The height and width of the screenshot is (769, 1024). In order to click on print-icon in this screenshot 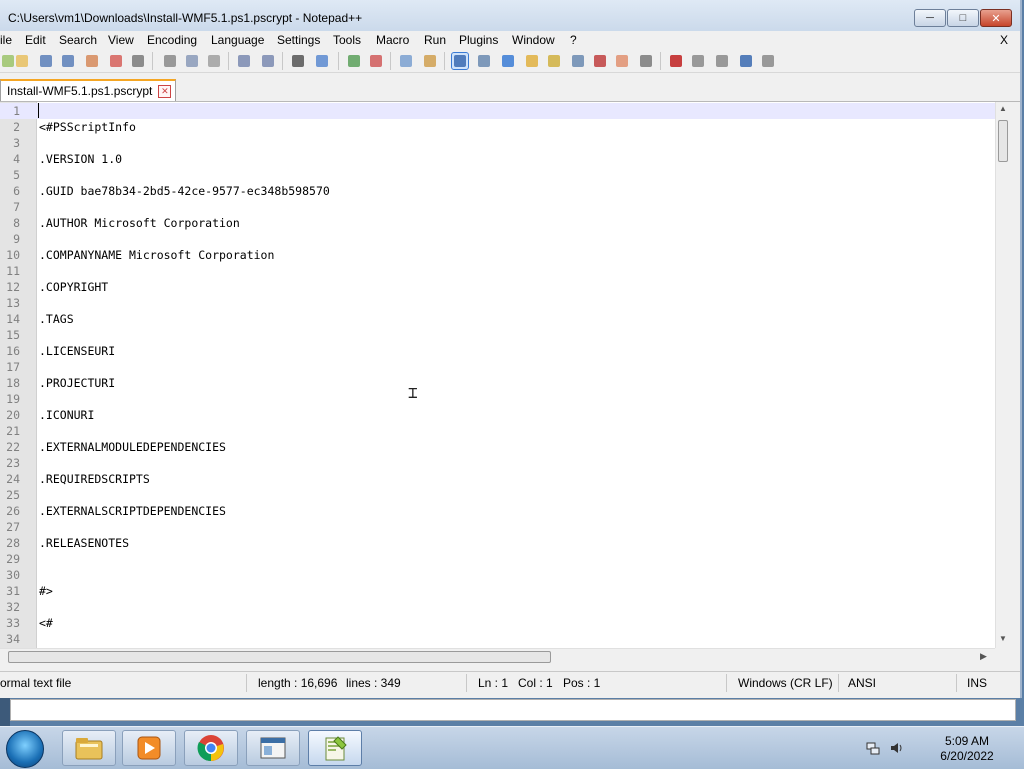, I will do `click(138, 61)`.